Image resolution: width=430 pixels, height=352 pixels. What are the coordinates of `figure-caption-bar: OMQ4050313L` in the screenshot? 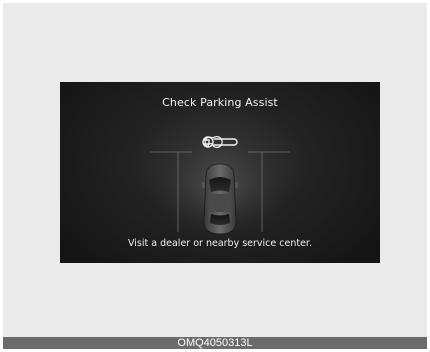 It's located at (215, 343).